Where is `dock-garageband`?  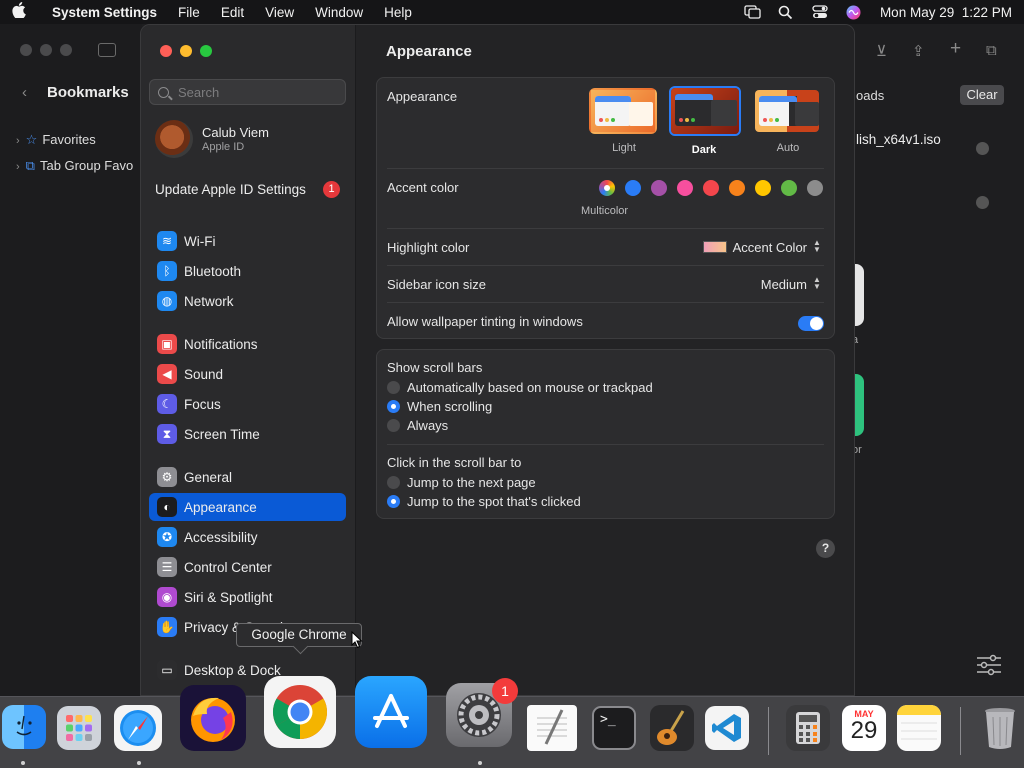
dock-garageband is located at coordinates (672, 728).